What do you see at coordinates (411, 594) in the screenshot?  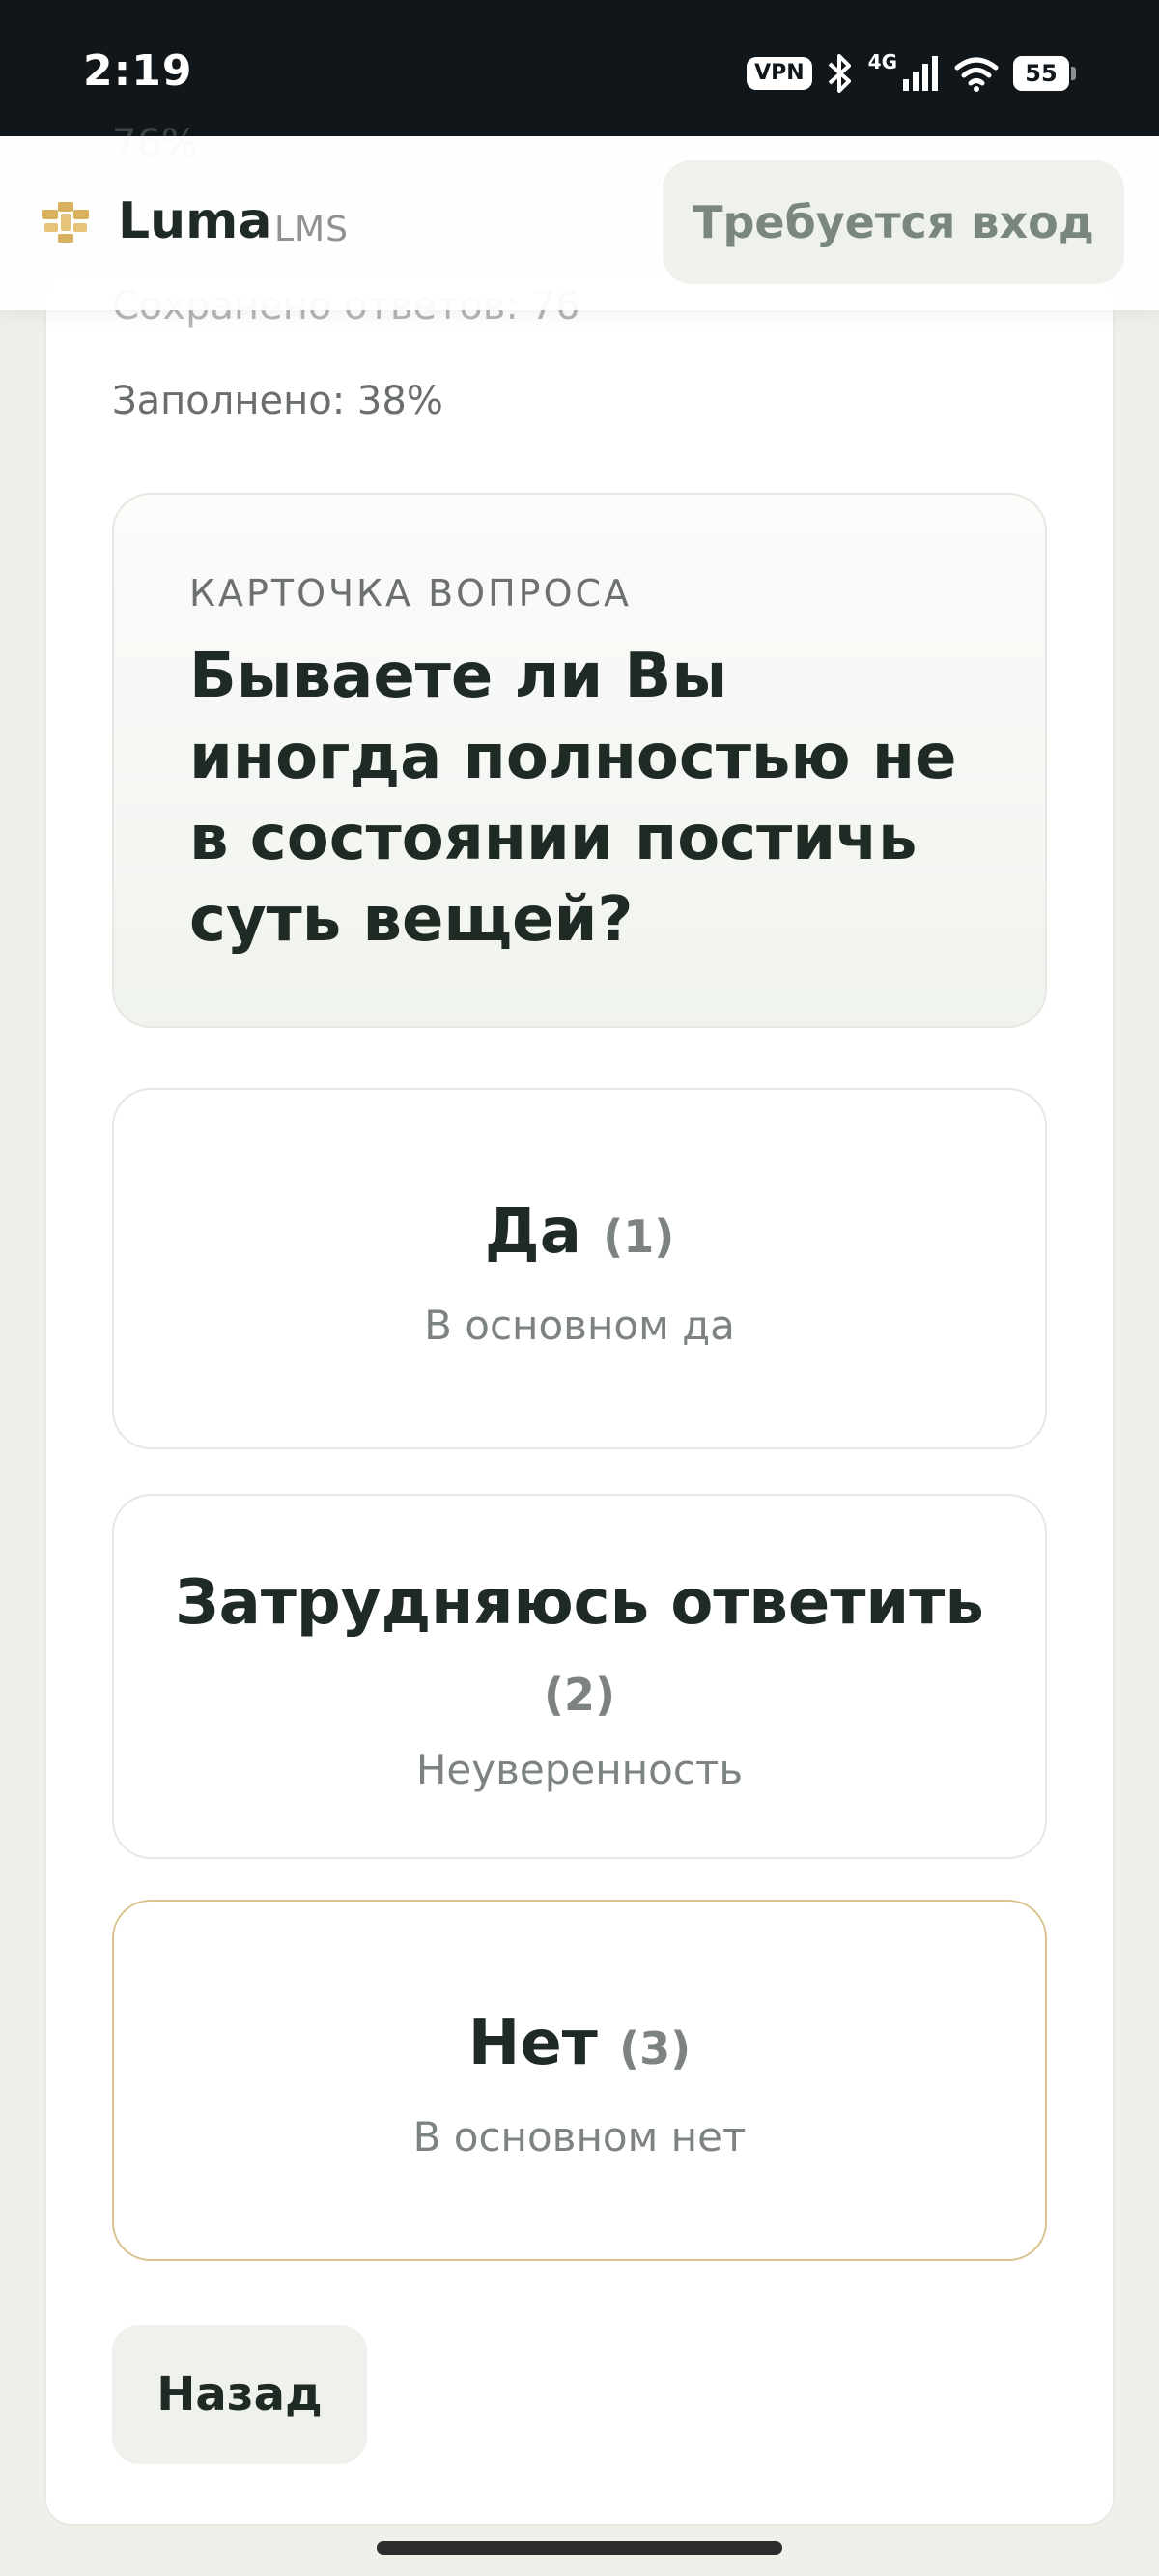 I see `question-card-label: КАРТОЧКА ВОПРОСА` at bounding box center [411, 594].